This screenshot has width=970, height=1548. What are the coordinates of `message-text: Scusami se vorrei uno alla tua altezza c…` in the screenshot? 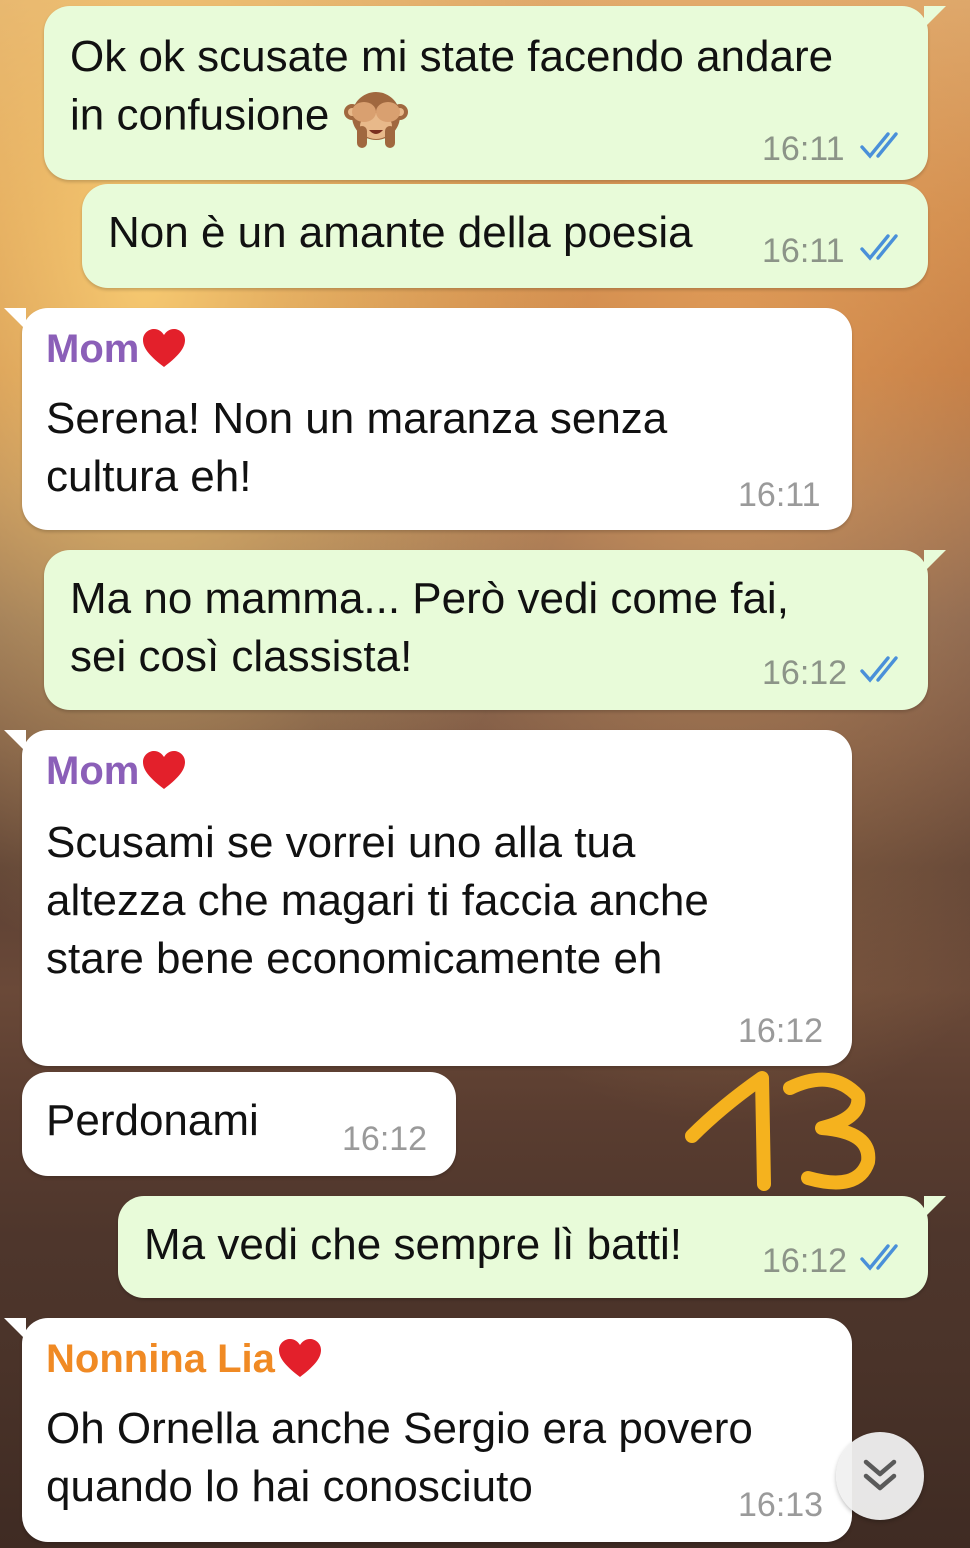 It's located at (377, 900).